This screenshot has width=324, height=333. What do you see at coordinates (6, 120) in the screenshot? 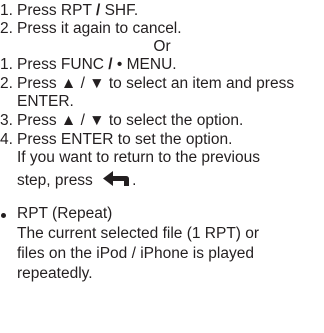
I see `step-number: 3.` at bounding box center [6, 120].